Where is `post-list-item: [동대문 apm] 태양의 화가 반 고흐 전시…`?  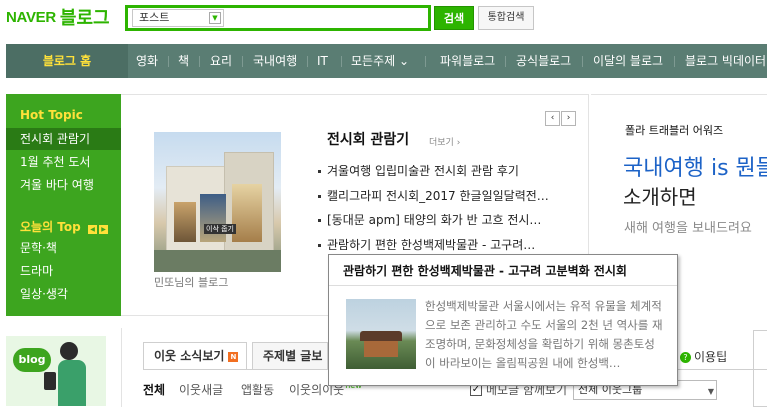
post-list-item: [동대문 apm] 태양의 화가 반 고흐 전시… is located at coordinates (429, 219).